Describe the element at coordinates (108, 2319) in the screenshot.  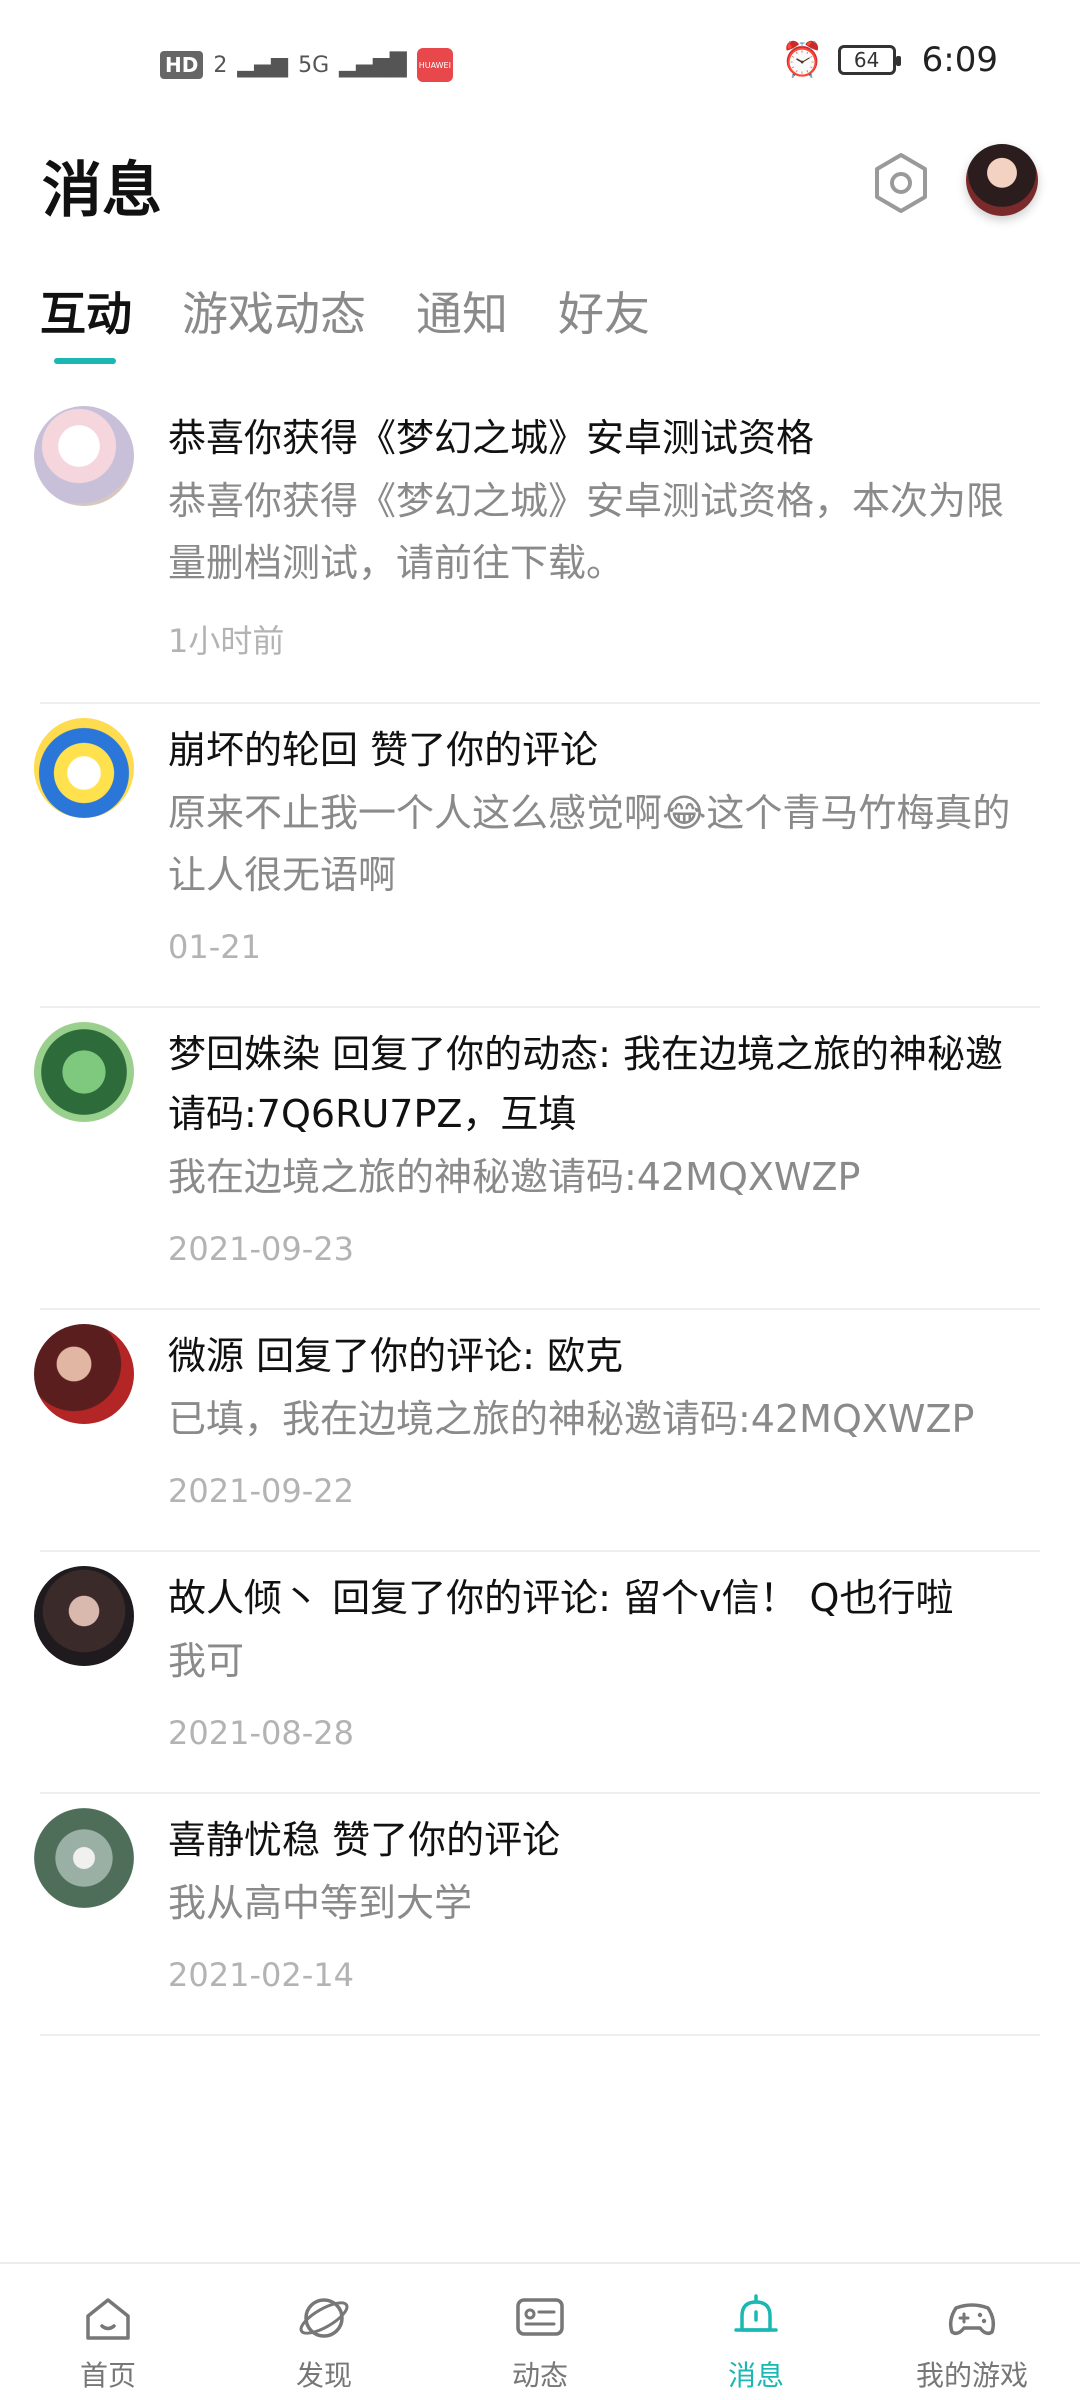
I see `home-icon` at that location.